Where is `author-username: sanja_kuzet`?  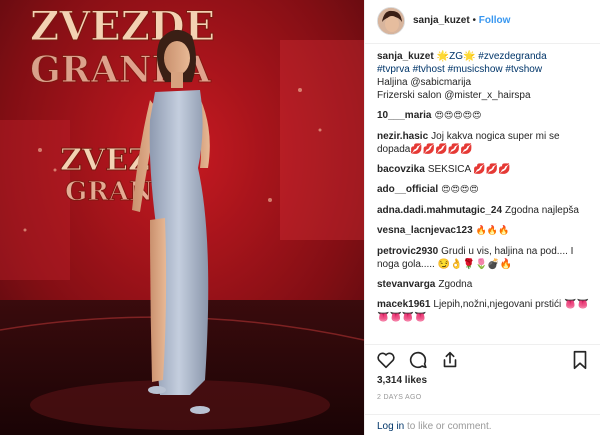 author-username: sanja_kuzet is located at coordinates (441, 20).